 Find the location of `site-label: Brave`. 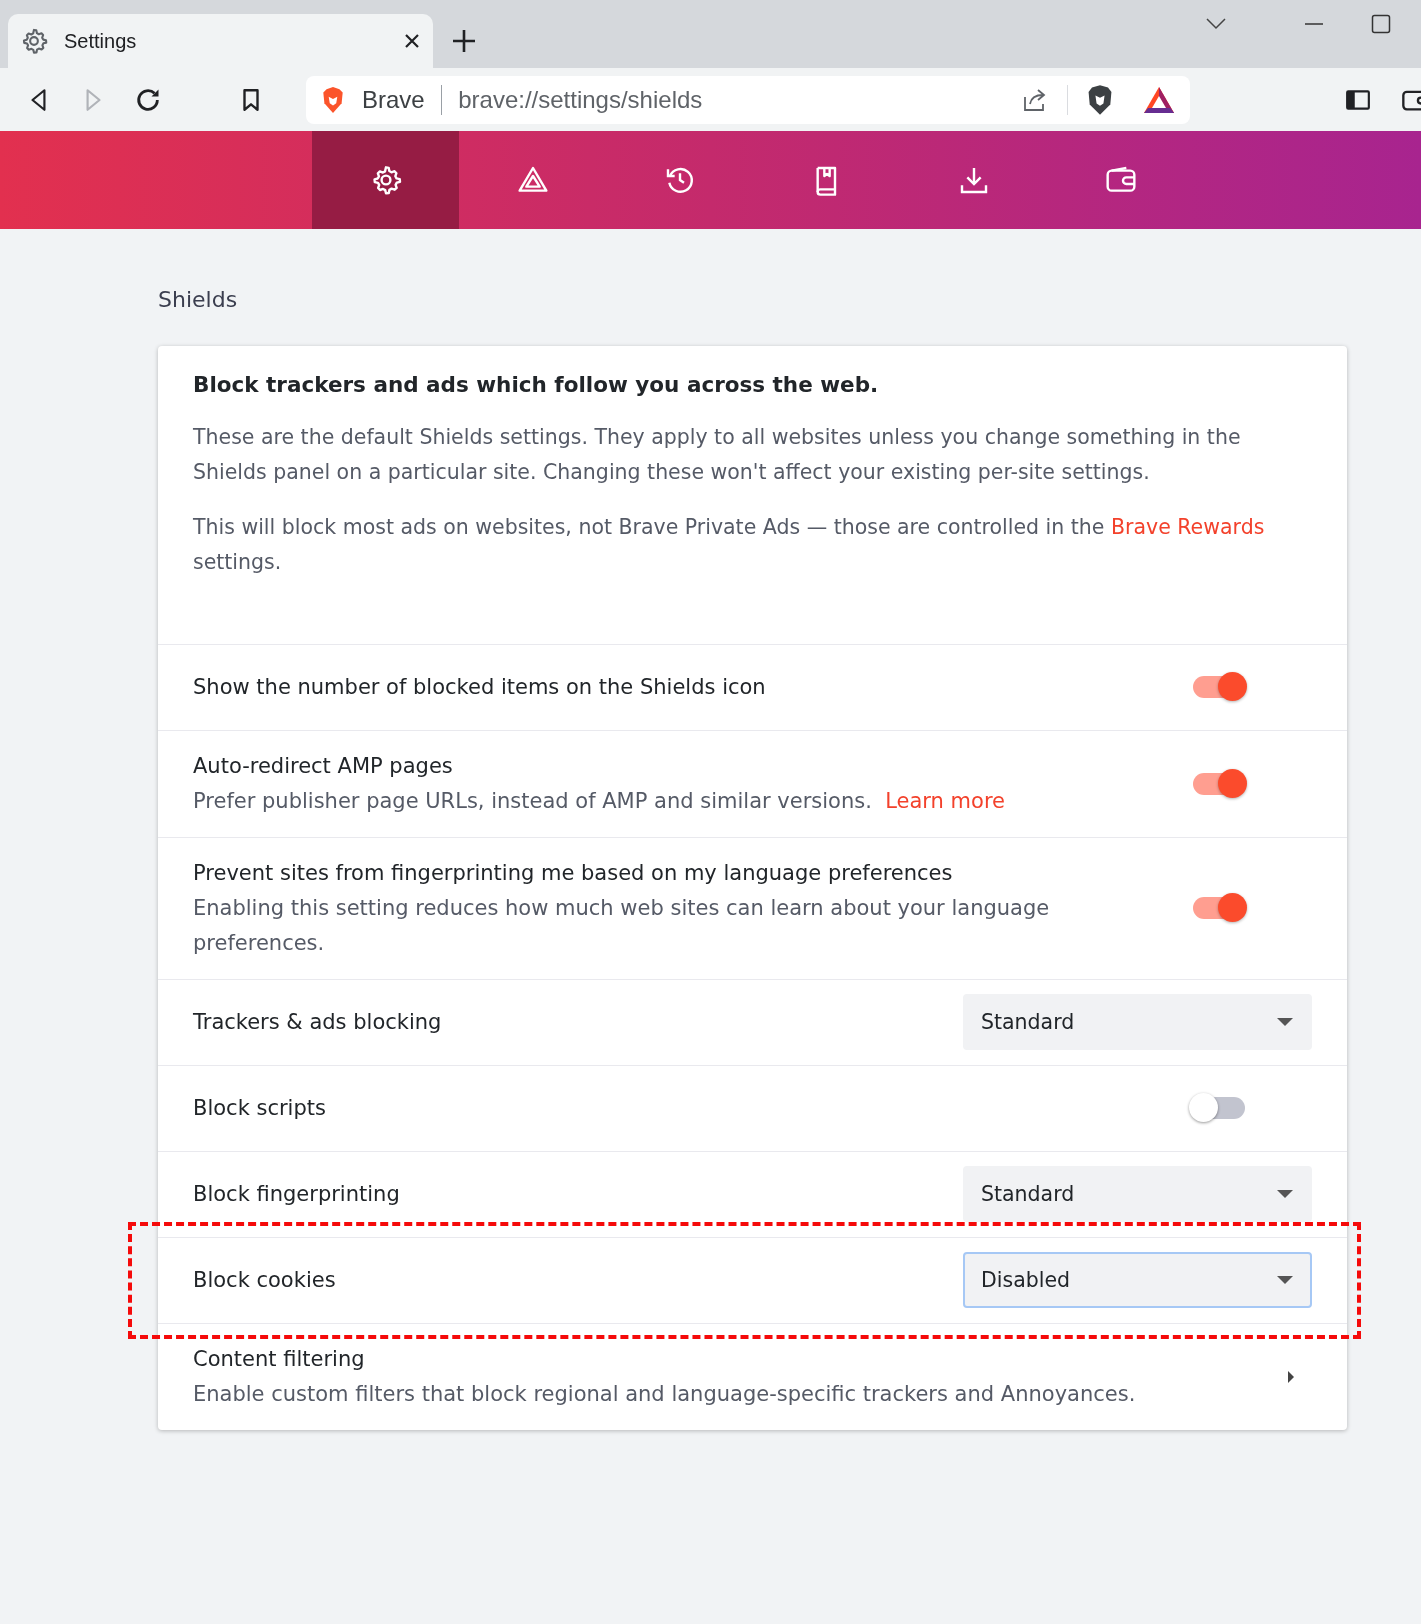

site-label: Brave is located at coordinates (393, 99).